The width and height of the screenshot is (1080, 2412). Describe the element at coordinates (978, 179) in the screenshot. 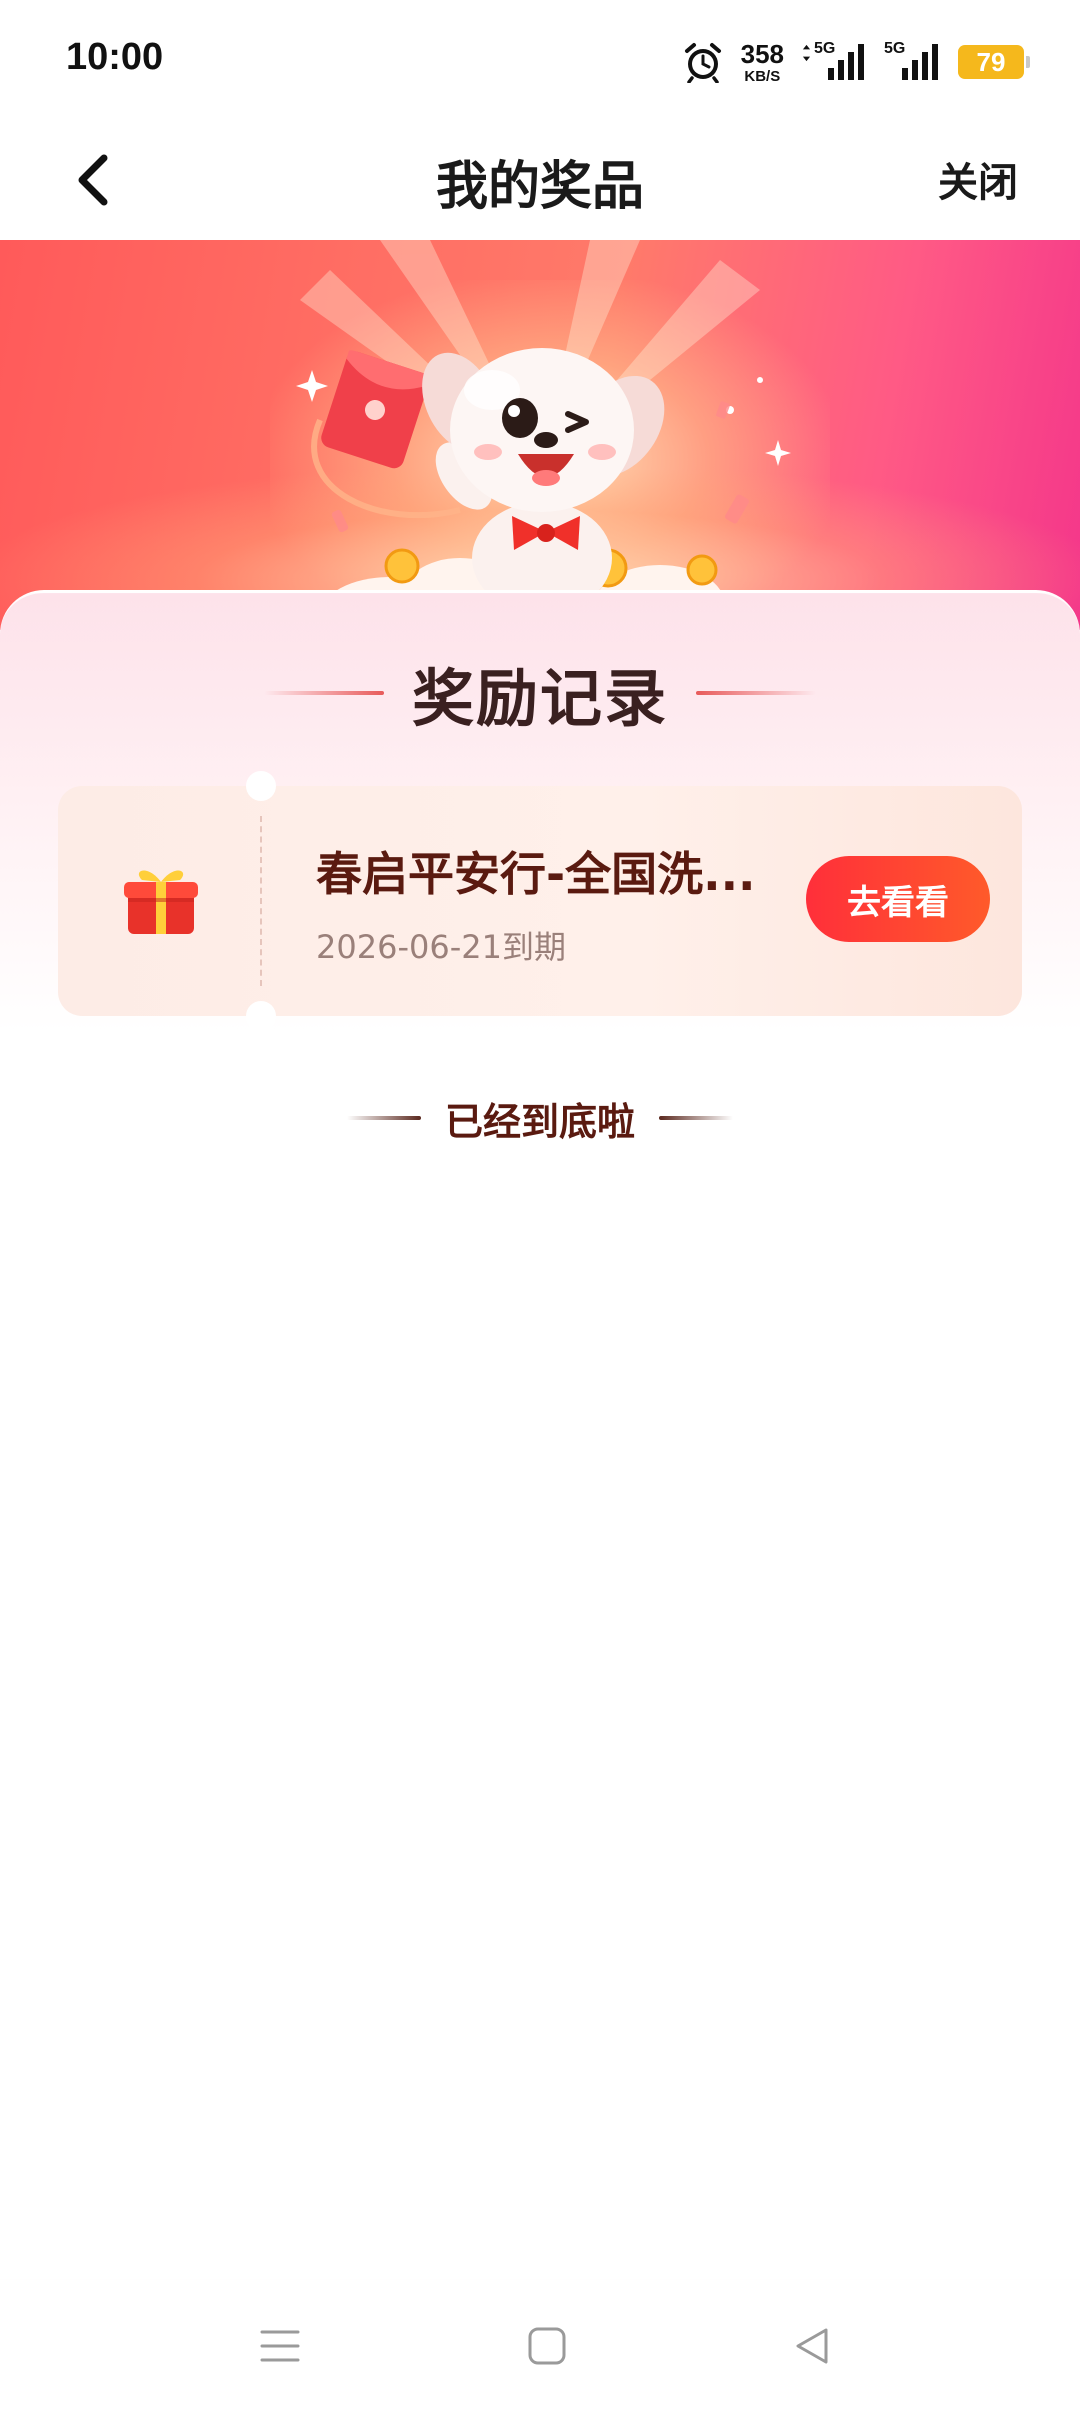

I see `close-button: 关闭` at that location.